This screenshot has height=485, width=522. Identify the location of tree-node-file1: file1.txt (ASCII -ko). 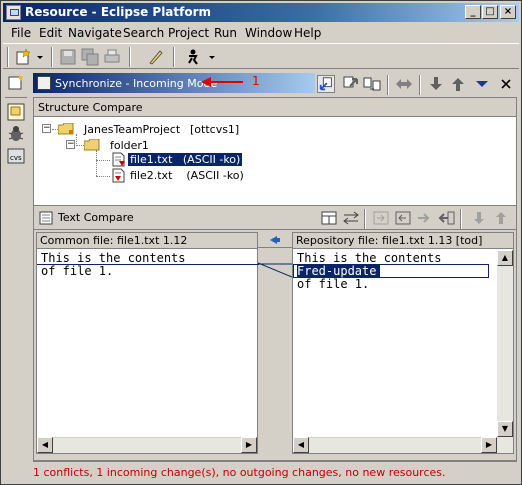
(178, 160).